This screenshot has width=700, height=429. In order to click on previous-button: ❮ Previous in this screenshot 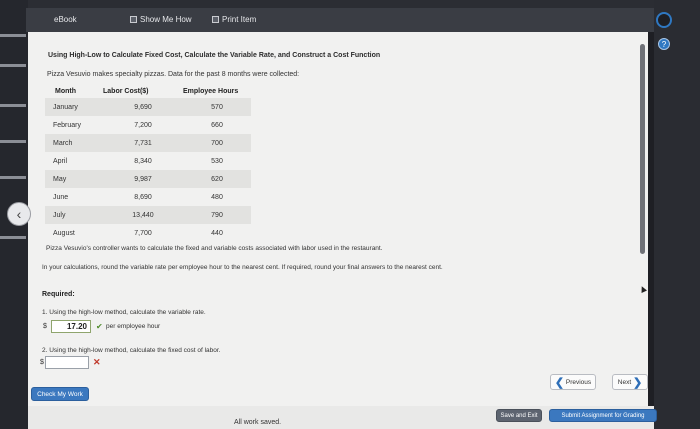, I will do `click(573, 382)`.